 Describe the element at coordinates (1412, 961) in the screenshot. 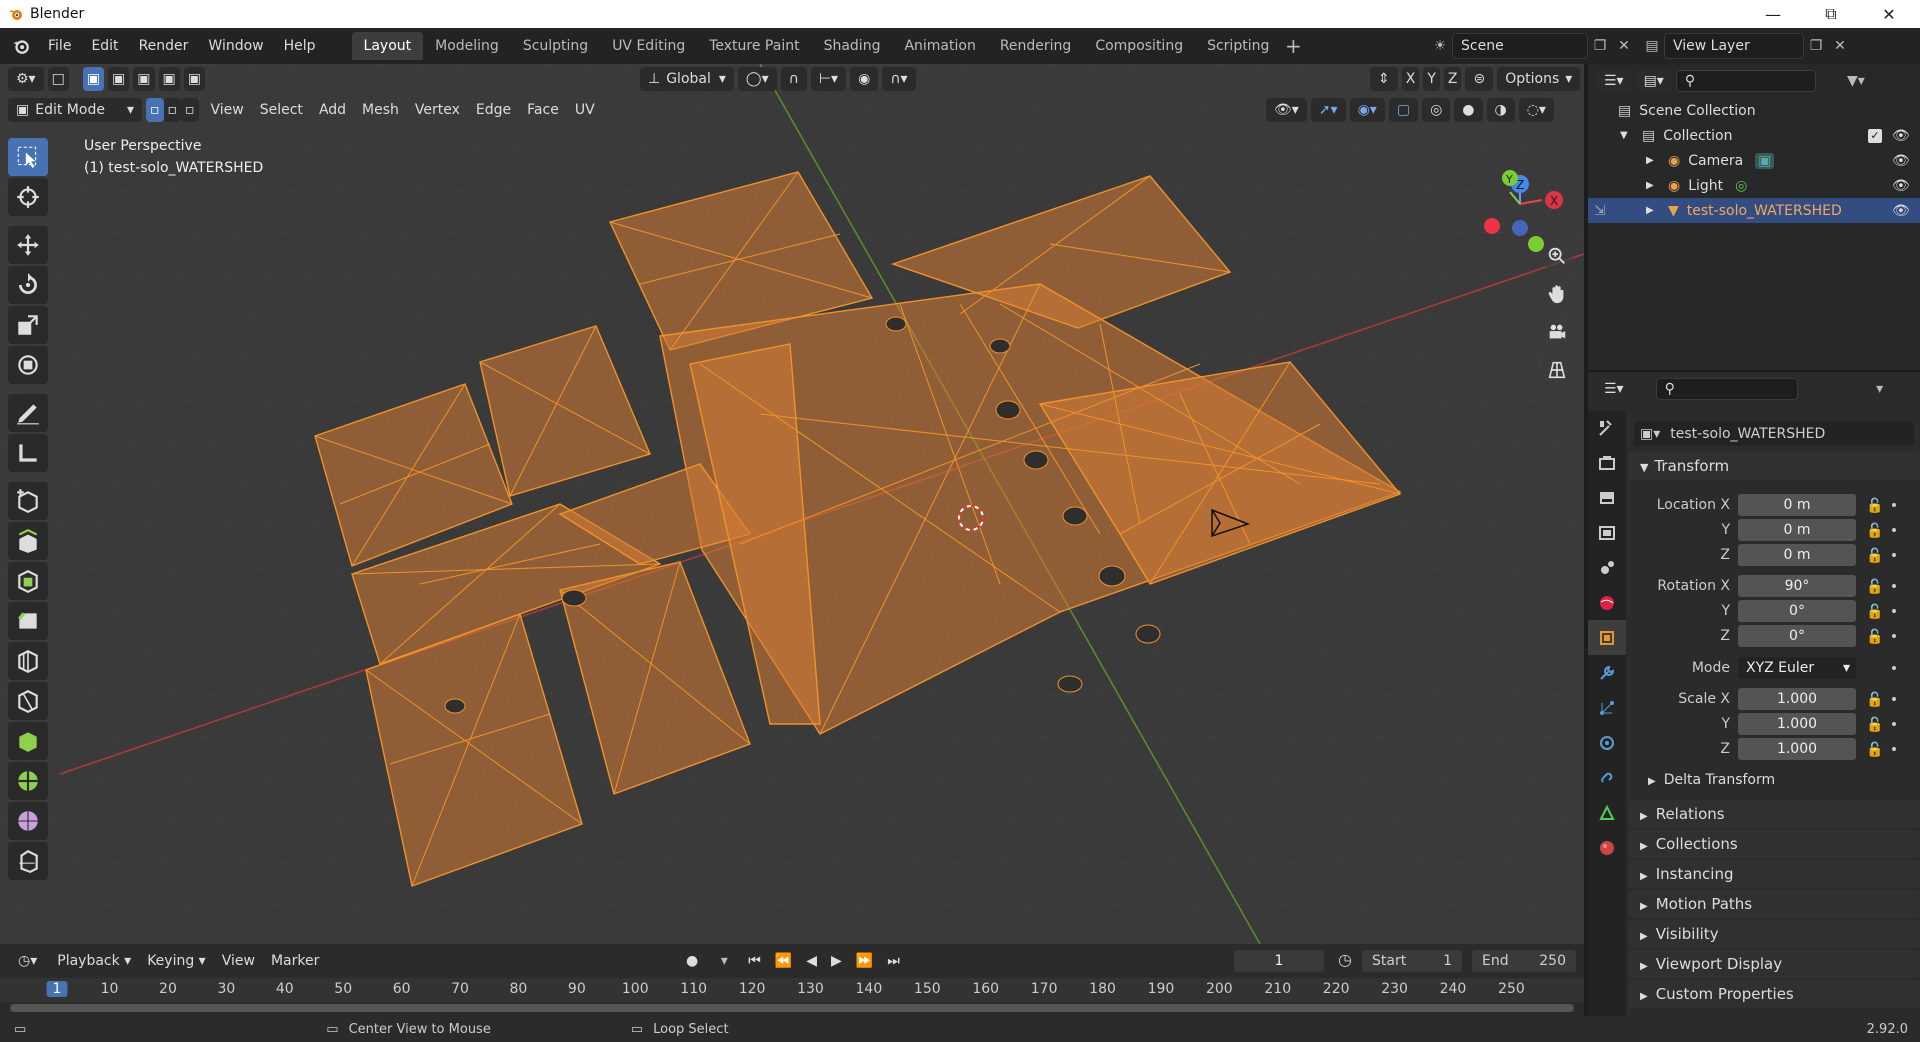

I see `start-frame-field: Start 1` at that location.